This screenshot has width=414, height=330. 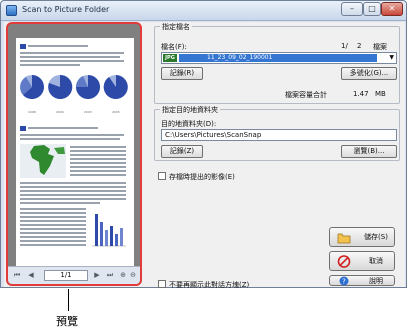 What do you see at coordinates (203, 11) in the screenshot?
I see `title-bar: Scan to Picture Folder – □ ✕` at bounding box center [203, 11].